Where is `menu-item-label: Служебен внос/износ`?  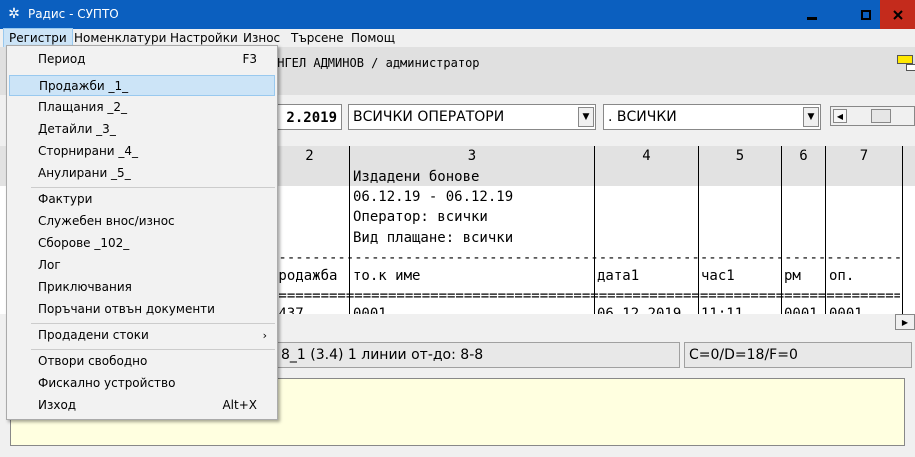
menu-item-label: Служебен внос/износ is located at coordinates (106, 221).